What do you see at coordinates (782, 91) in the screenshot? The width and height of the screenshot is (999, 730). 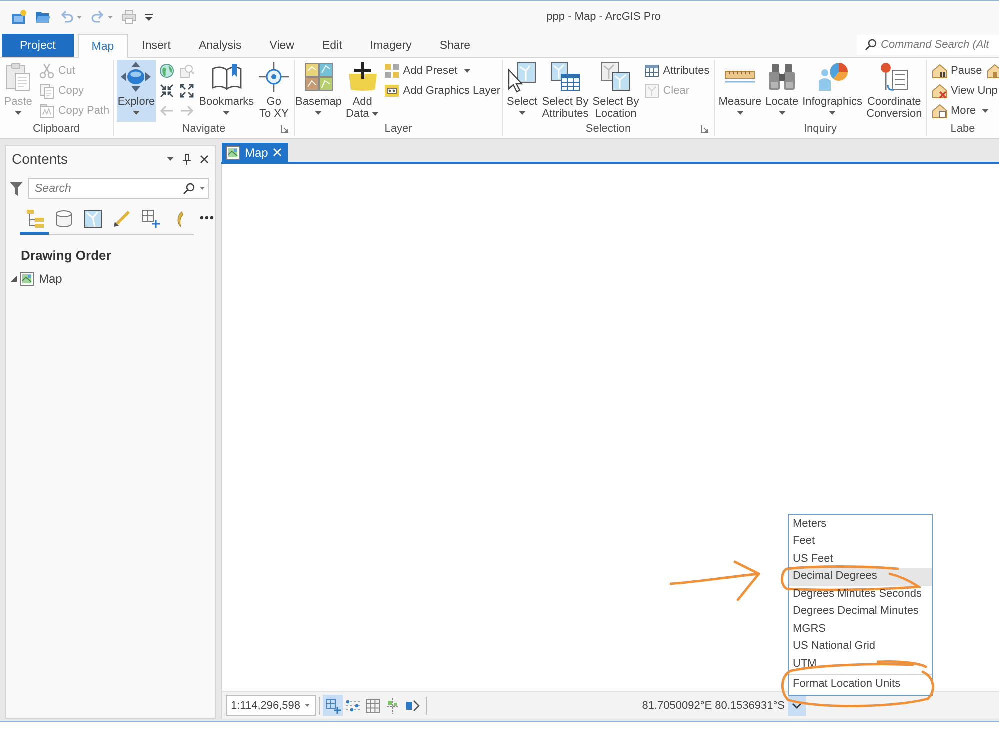 I see `ribbon-button: Locate` at bounding box center [782, 91].